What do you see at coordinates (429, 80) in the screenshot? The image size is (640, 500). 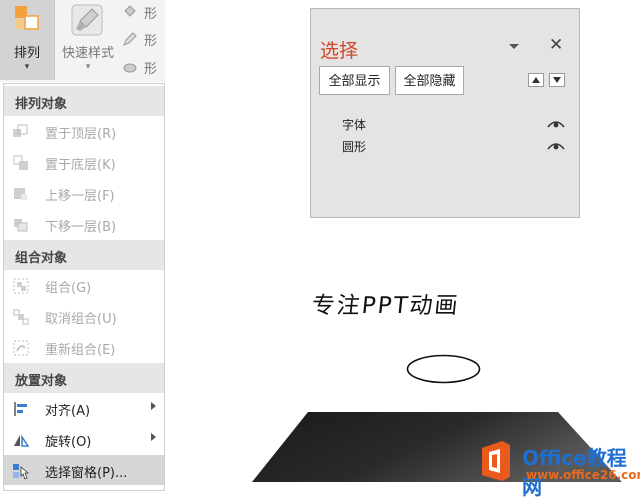 I see `hide-all-button: 全部隐藏` at bounding box center [429, 80].